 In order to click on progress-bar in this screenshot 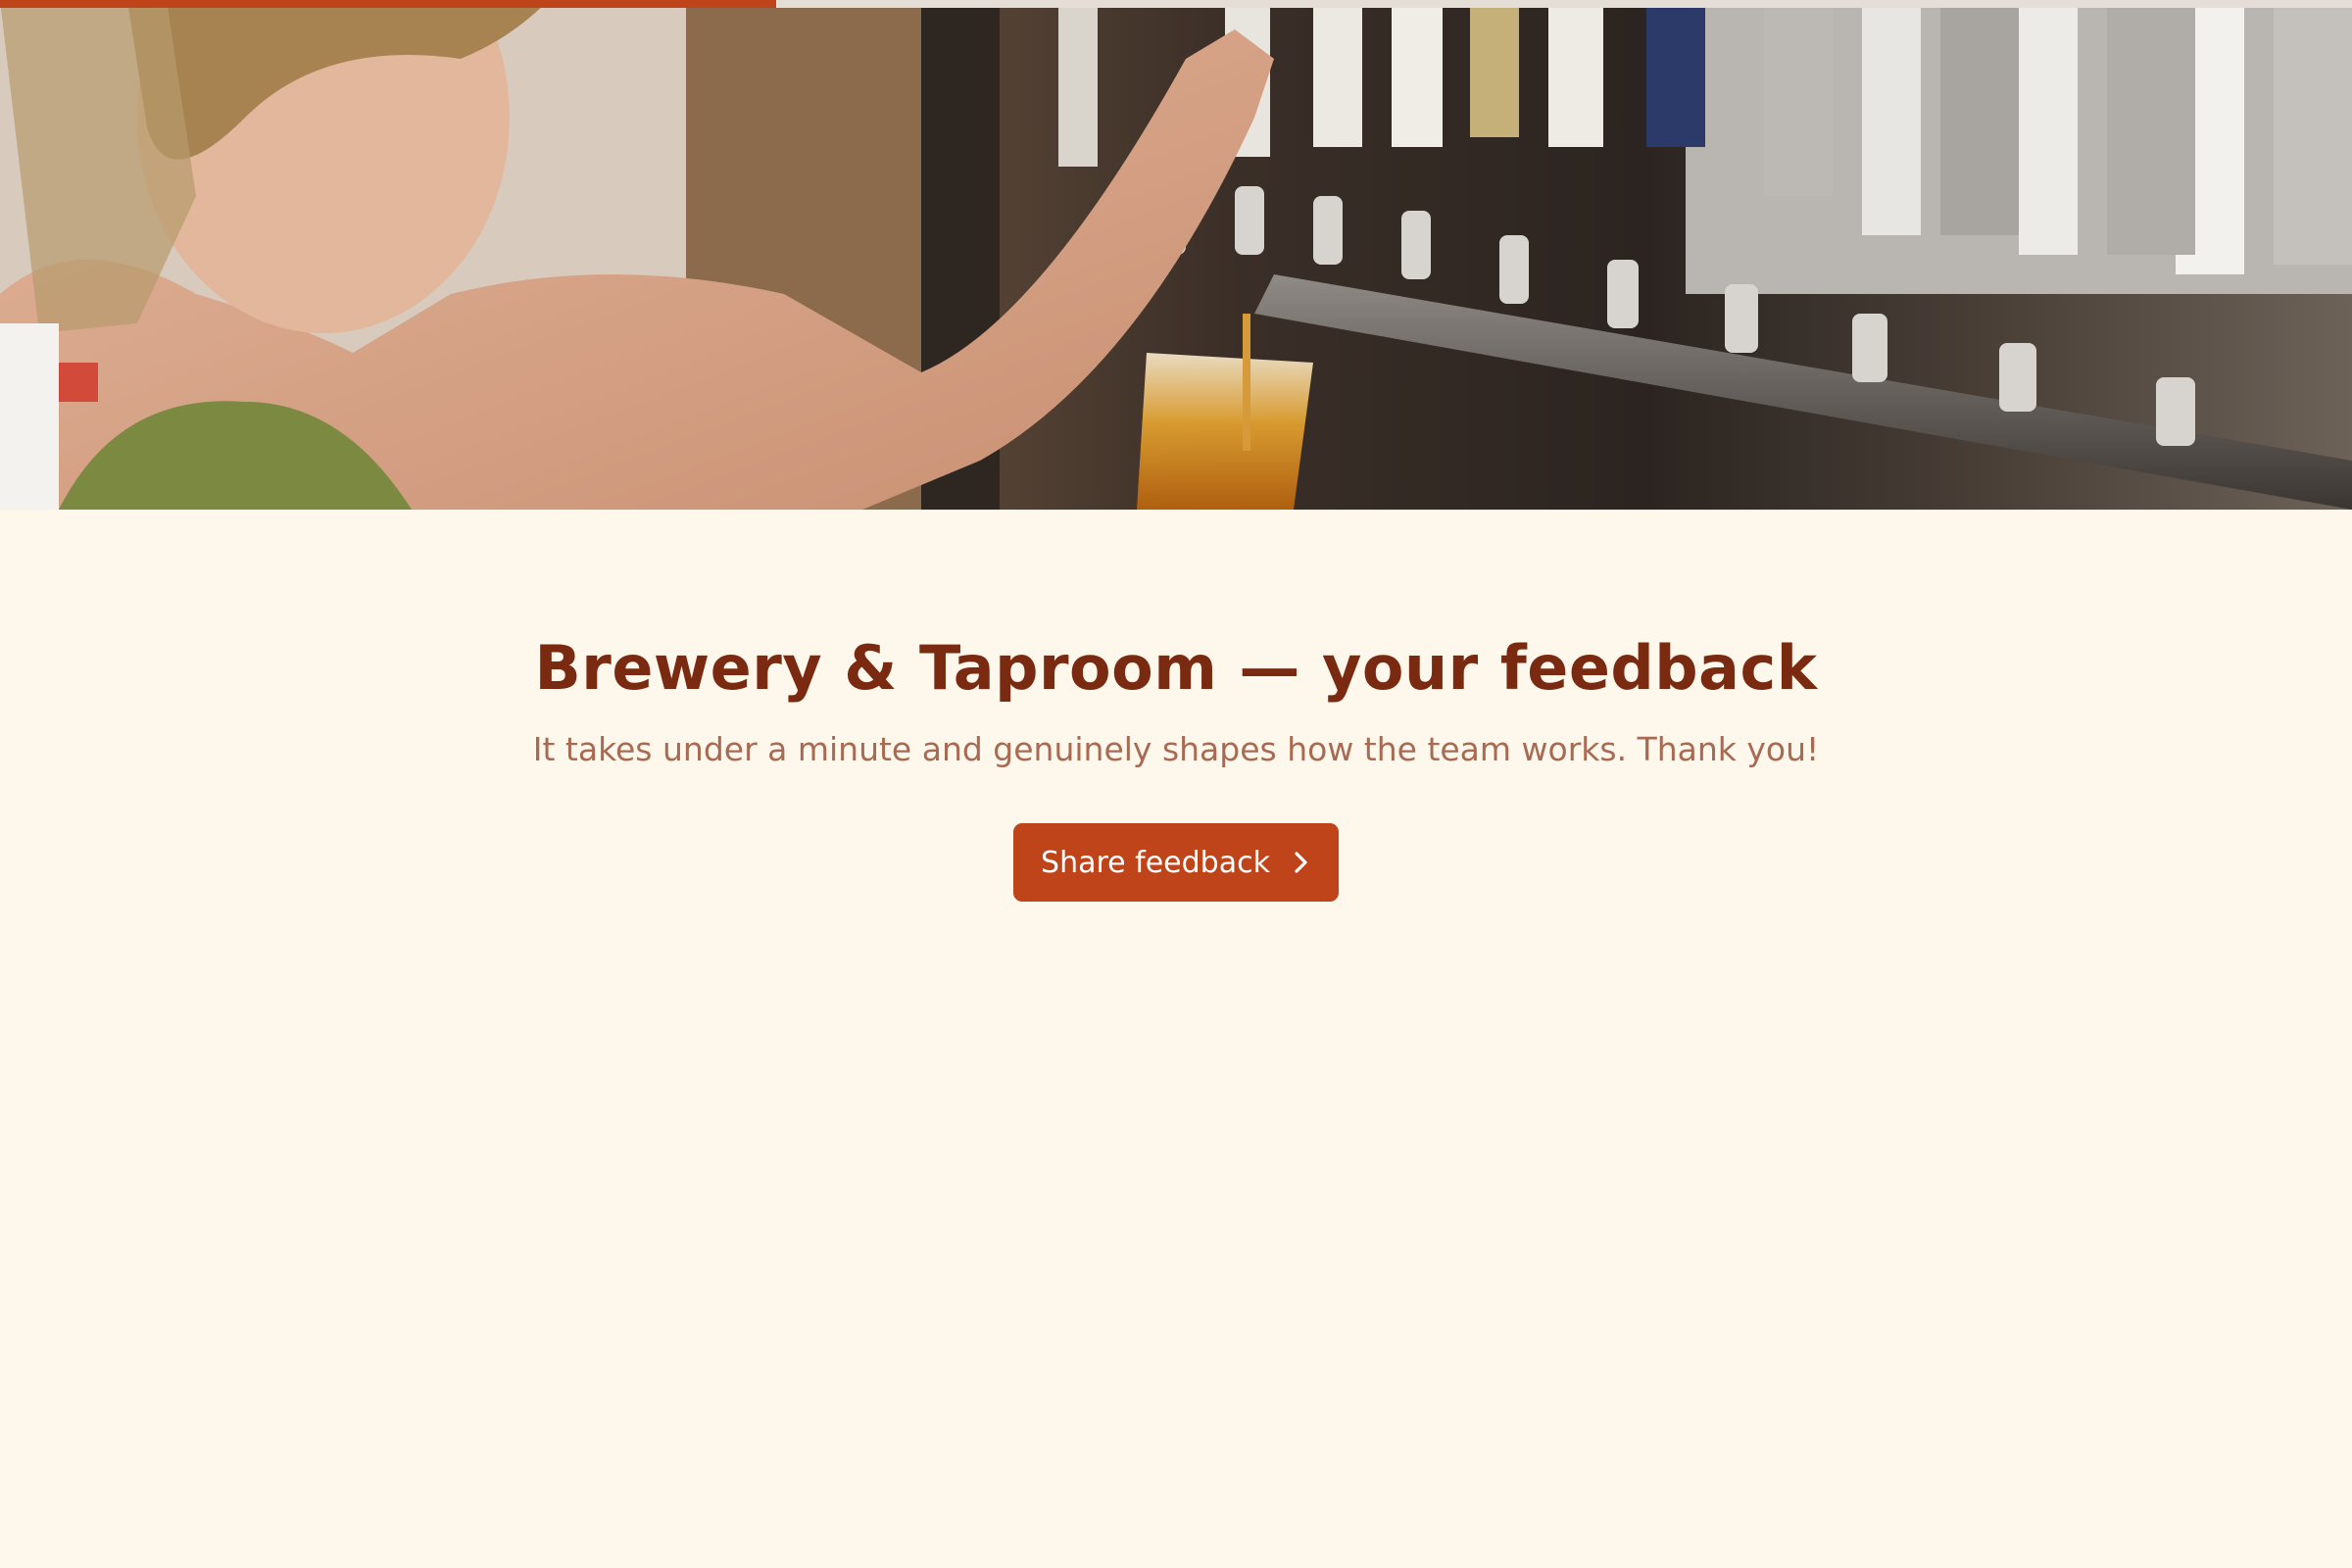, I will do `click(1176, 4)`.